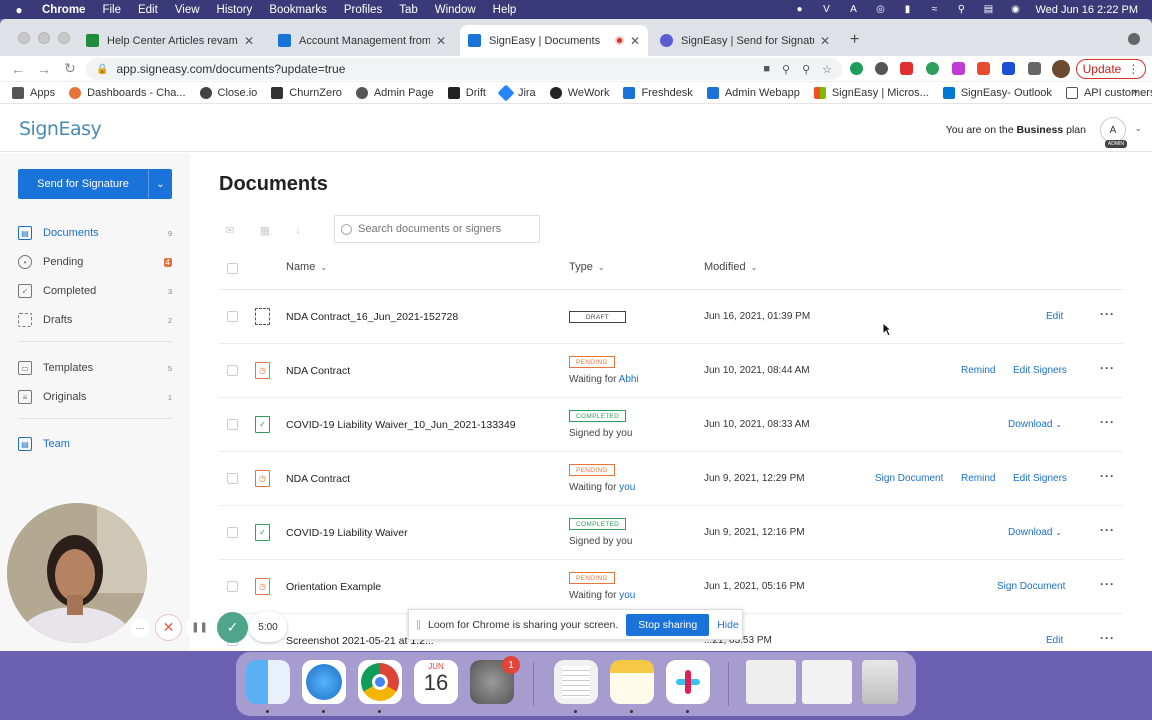  What do you see at coordinates (786, 69) in the screenshot?
I see `key-icon: ⚲` at bounding box center [786, 69].